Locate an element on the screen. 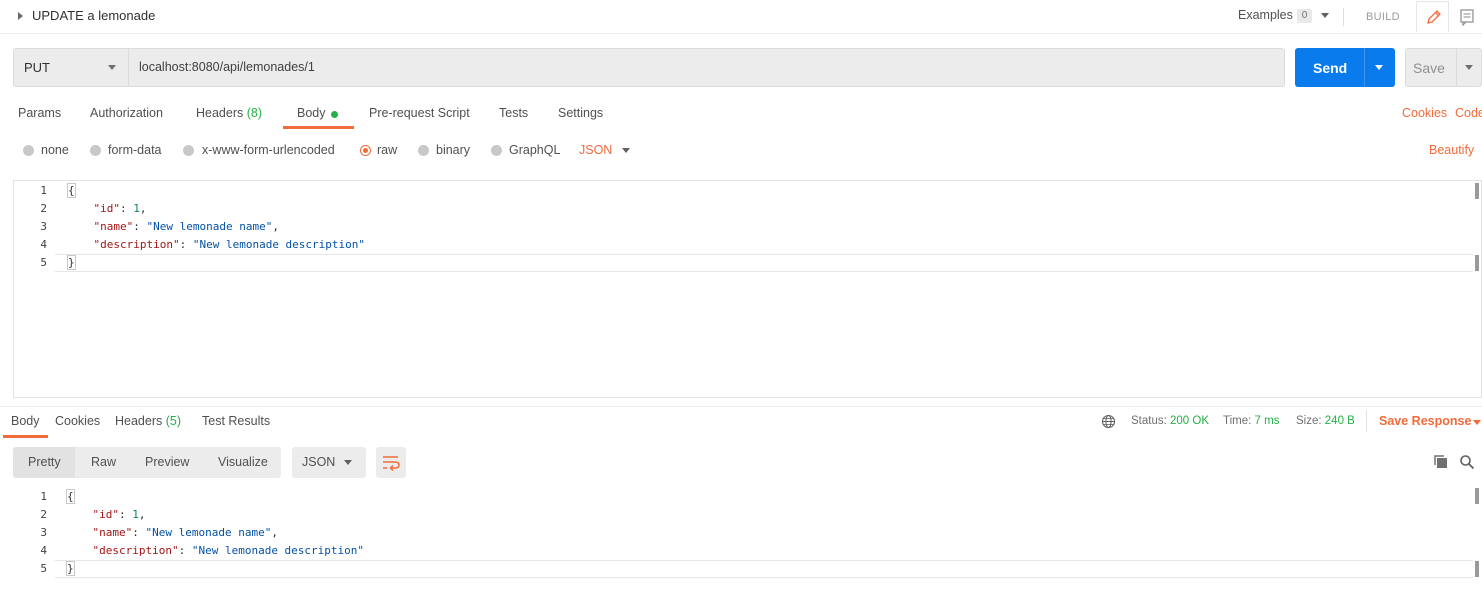 This screenshot has height=608, width=1482. response-status: Status: 200 OK is located at coordinates (1170, 421).